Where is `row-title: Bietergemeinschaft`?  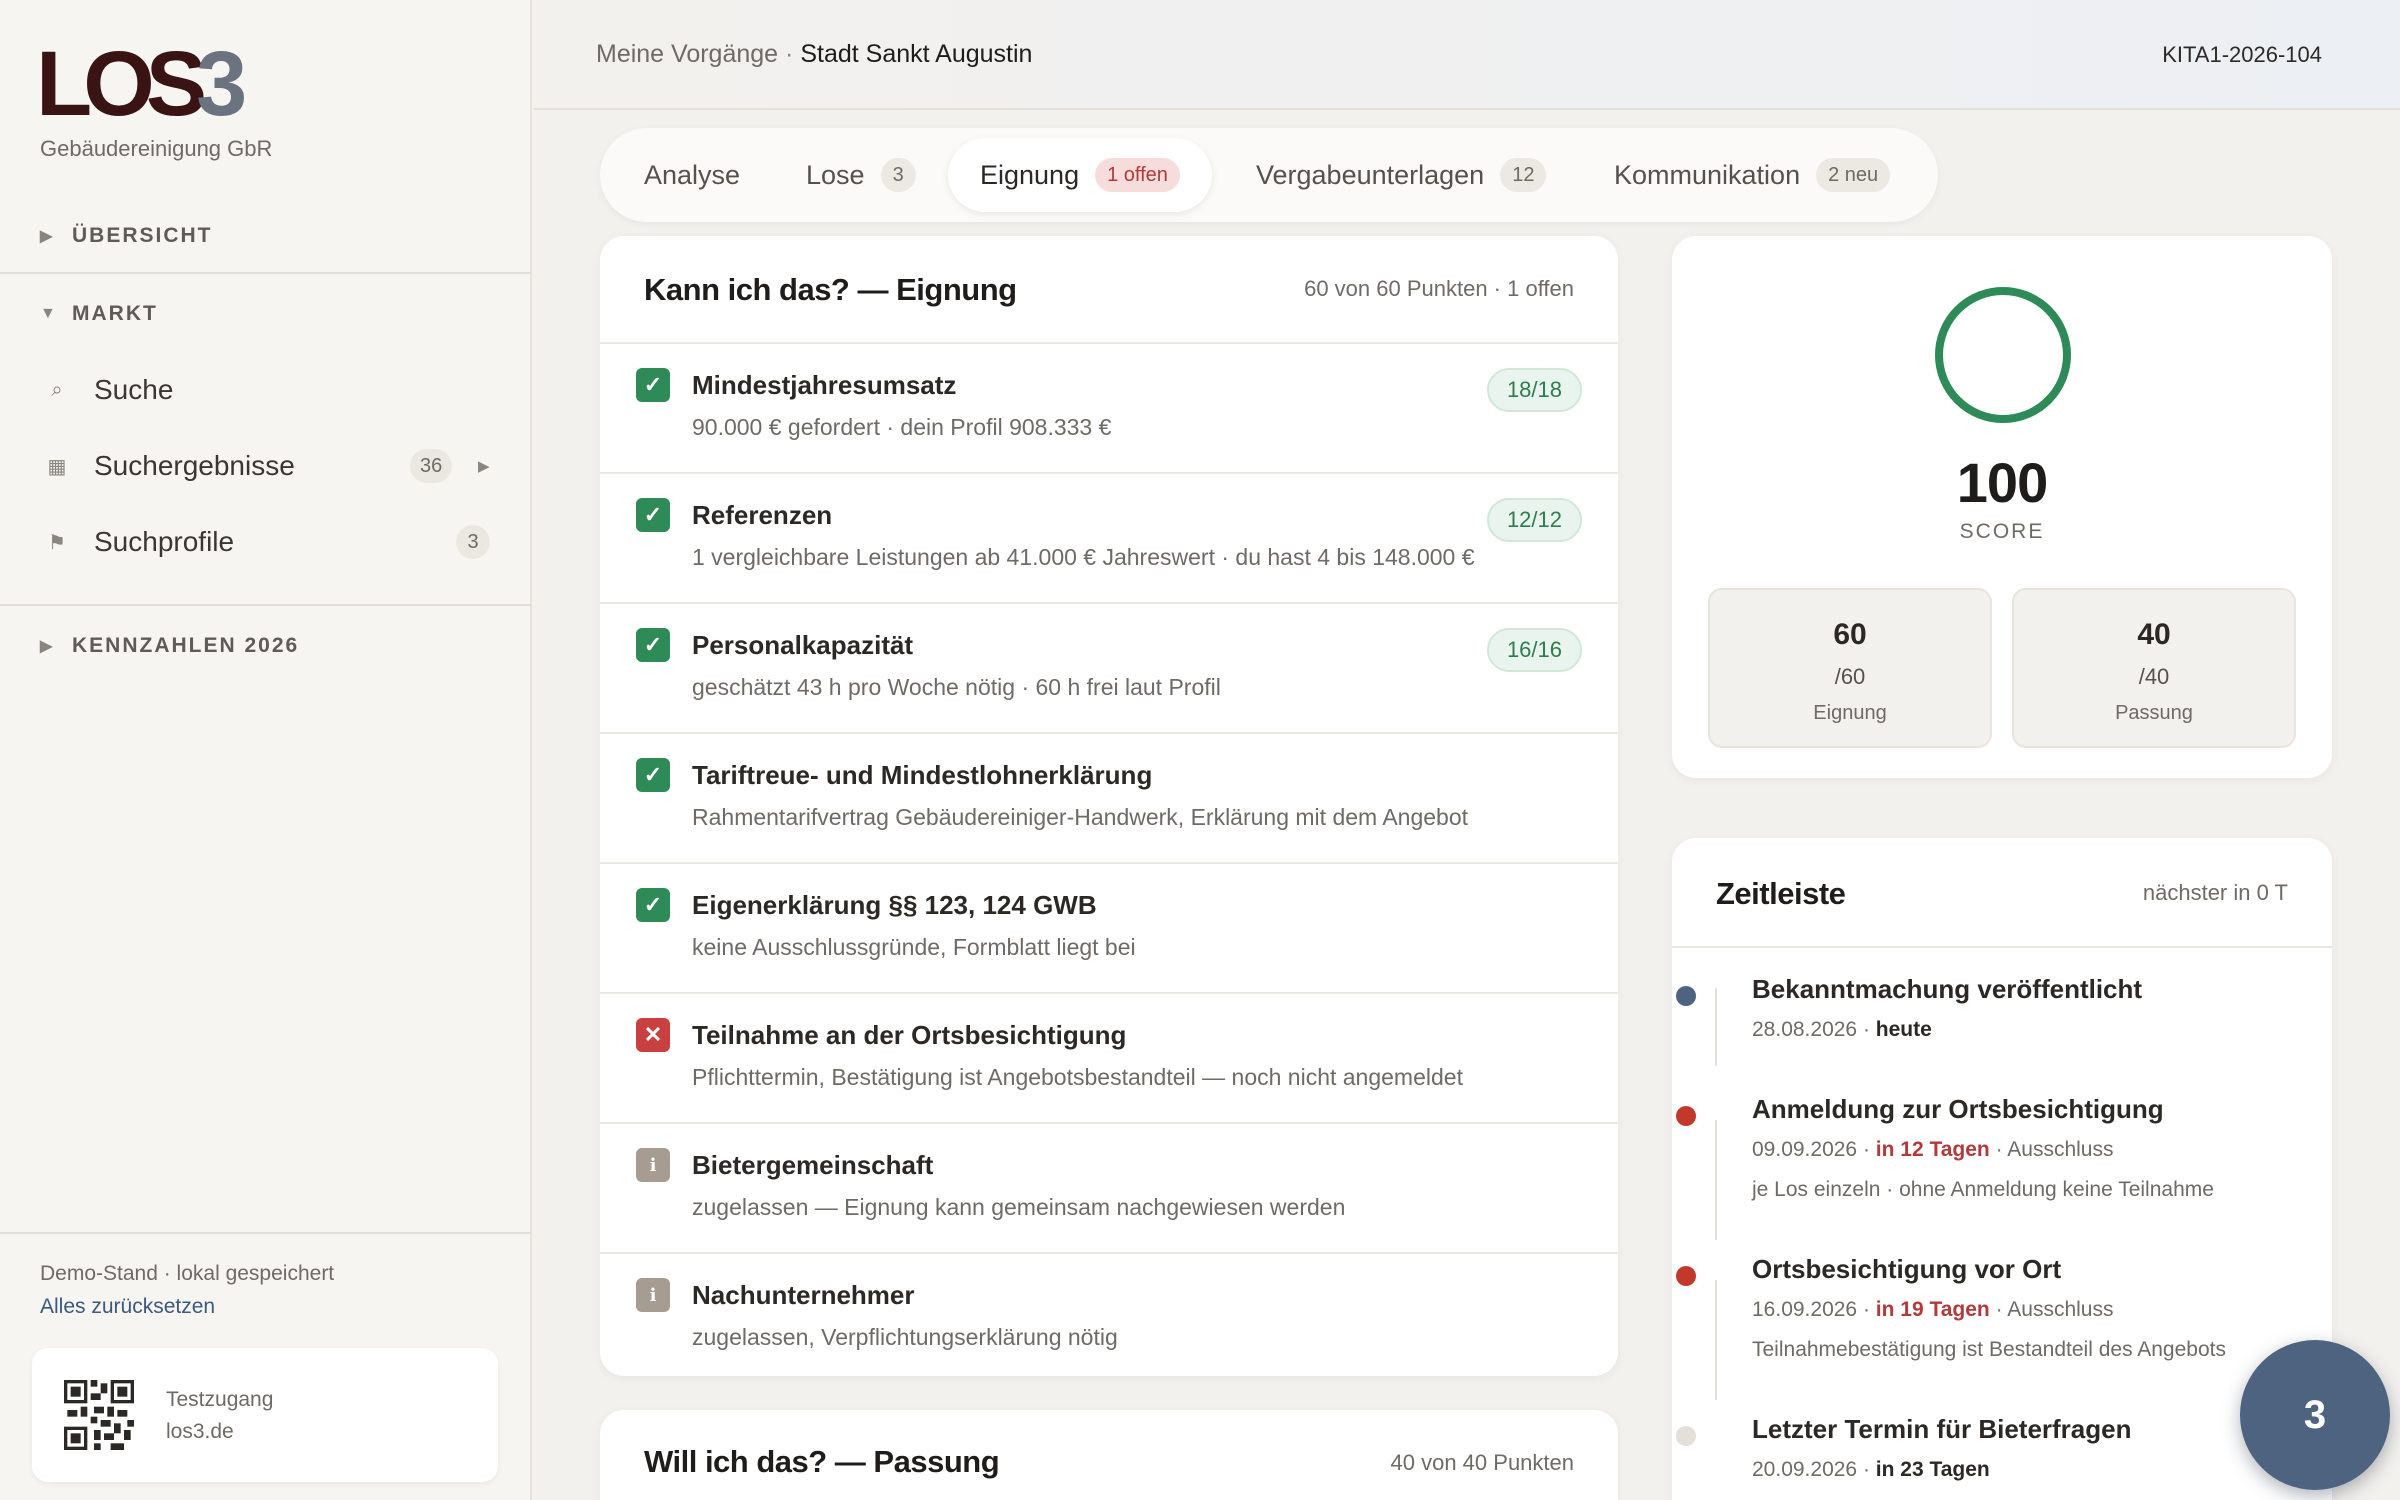
row-title: Bietergemeinschaft is located at coordinates (813, 1165).